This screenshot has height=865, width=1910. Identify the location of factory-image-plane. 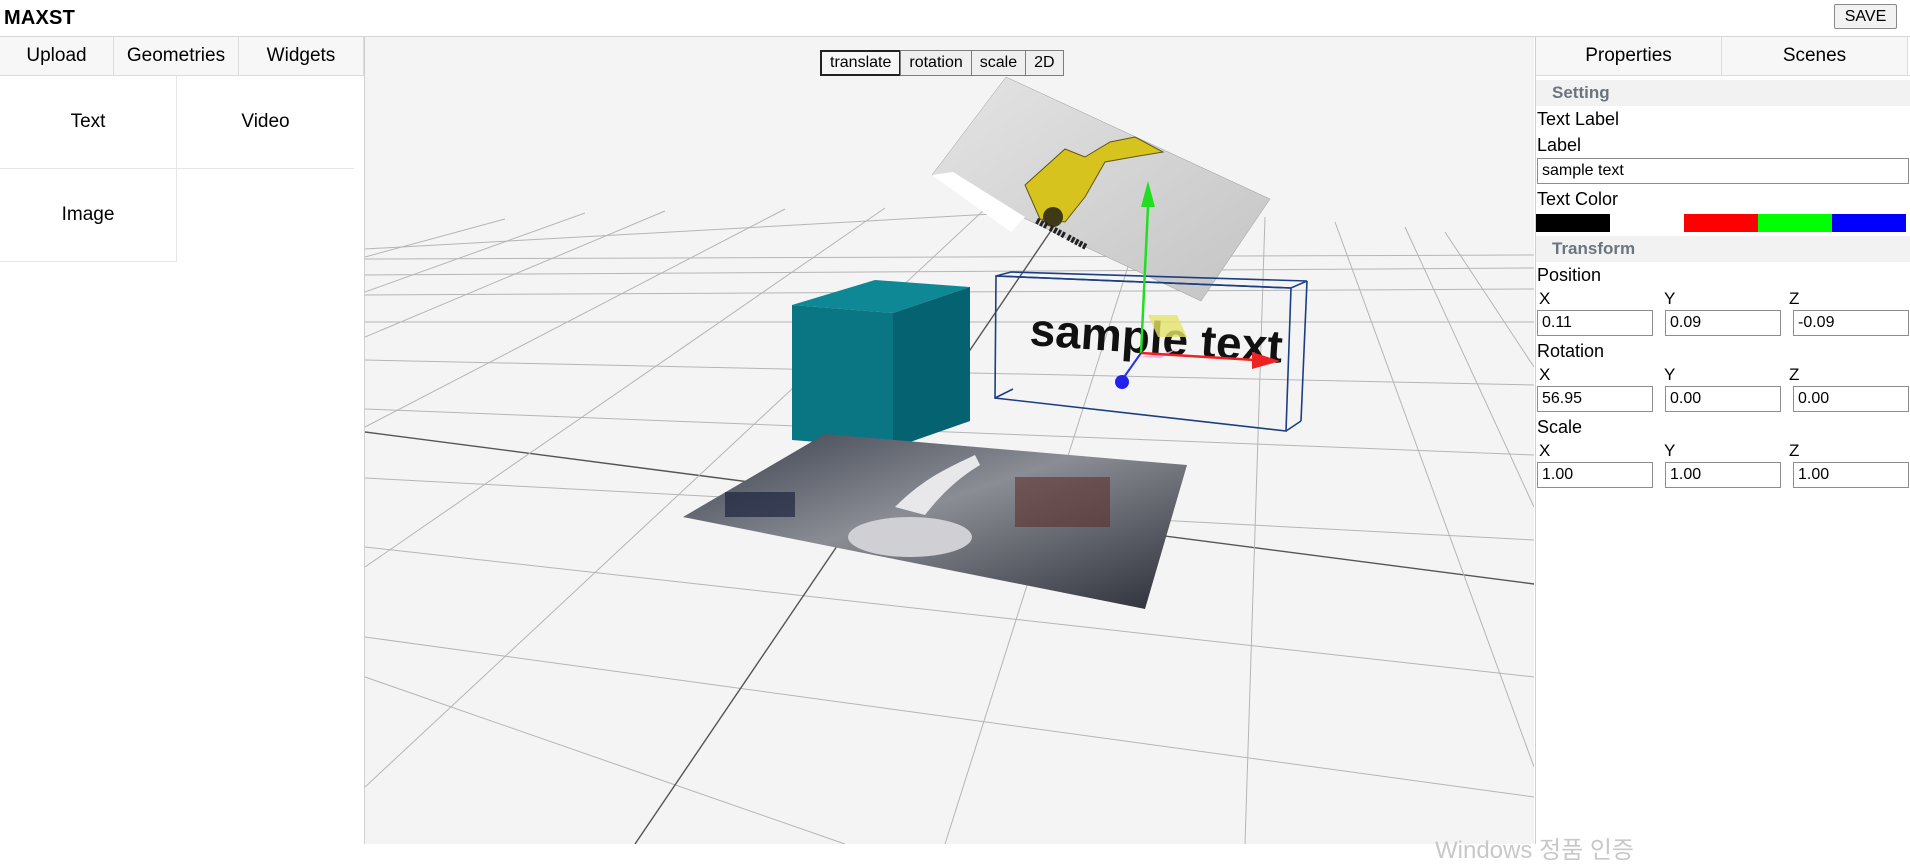
(935, 521).